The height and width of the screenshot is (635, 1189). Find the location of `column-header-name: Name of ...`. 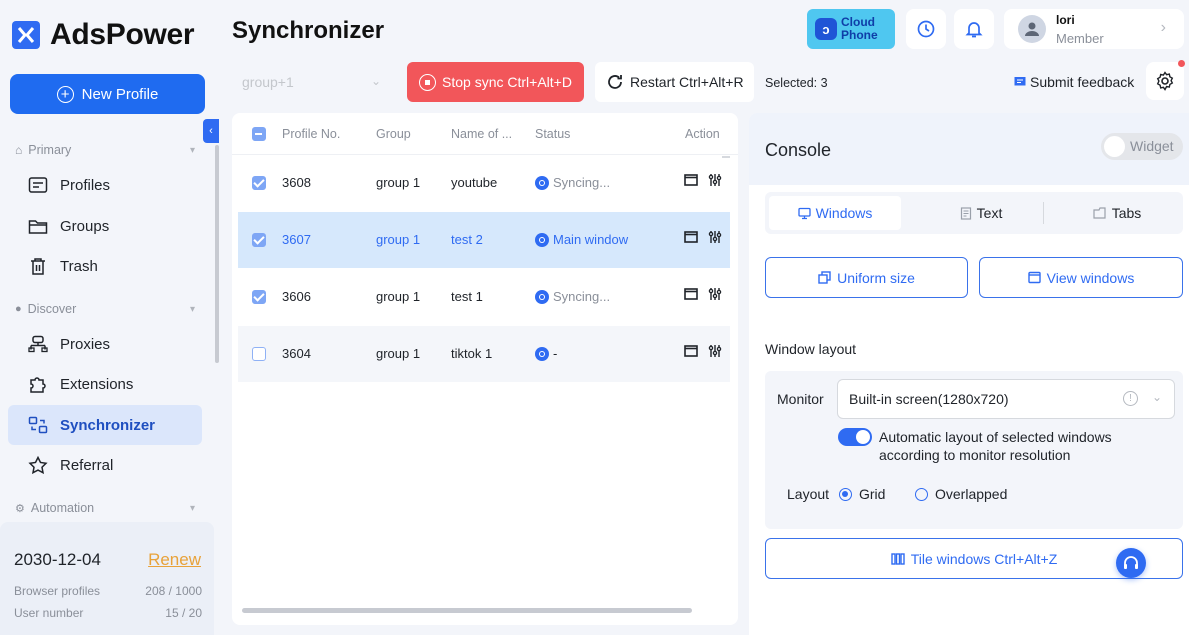

column-header-name: Name of ... is located at coordinates (481, 134).